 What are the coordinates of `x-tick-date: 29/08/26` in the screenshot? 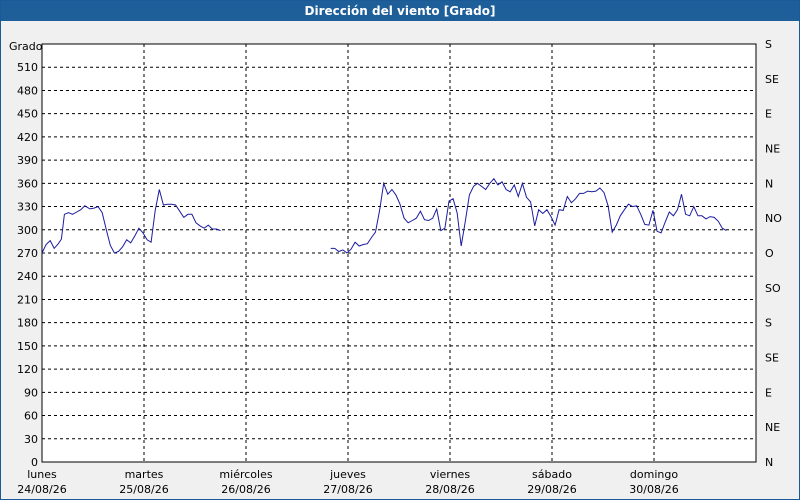 It's located at (551, 489).